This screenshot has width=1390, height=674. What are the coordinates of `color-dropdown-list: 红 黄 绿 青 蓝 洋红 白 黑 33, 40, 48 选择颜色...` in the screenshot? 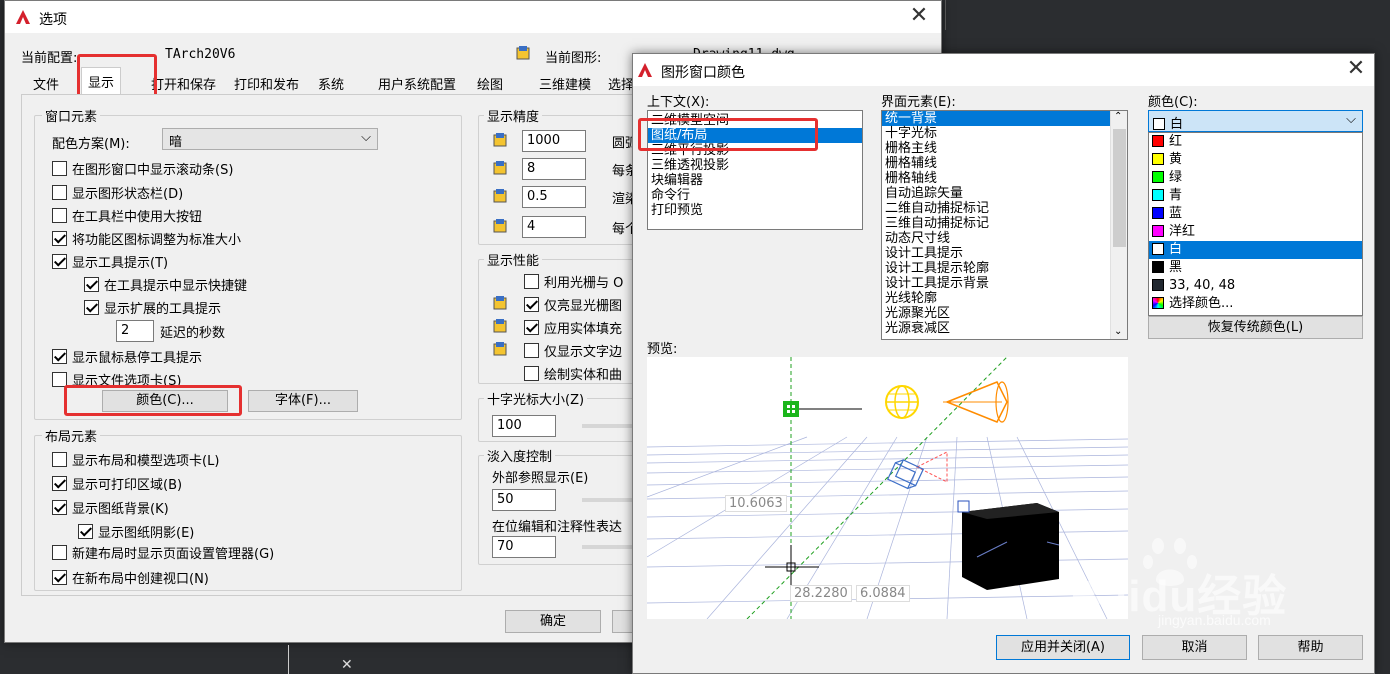 It's located at (1255, 224).